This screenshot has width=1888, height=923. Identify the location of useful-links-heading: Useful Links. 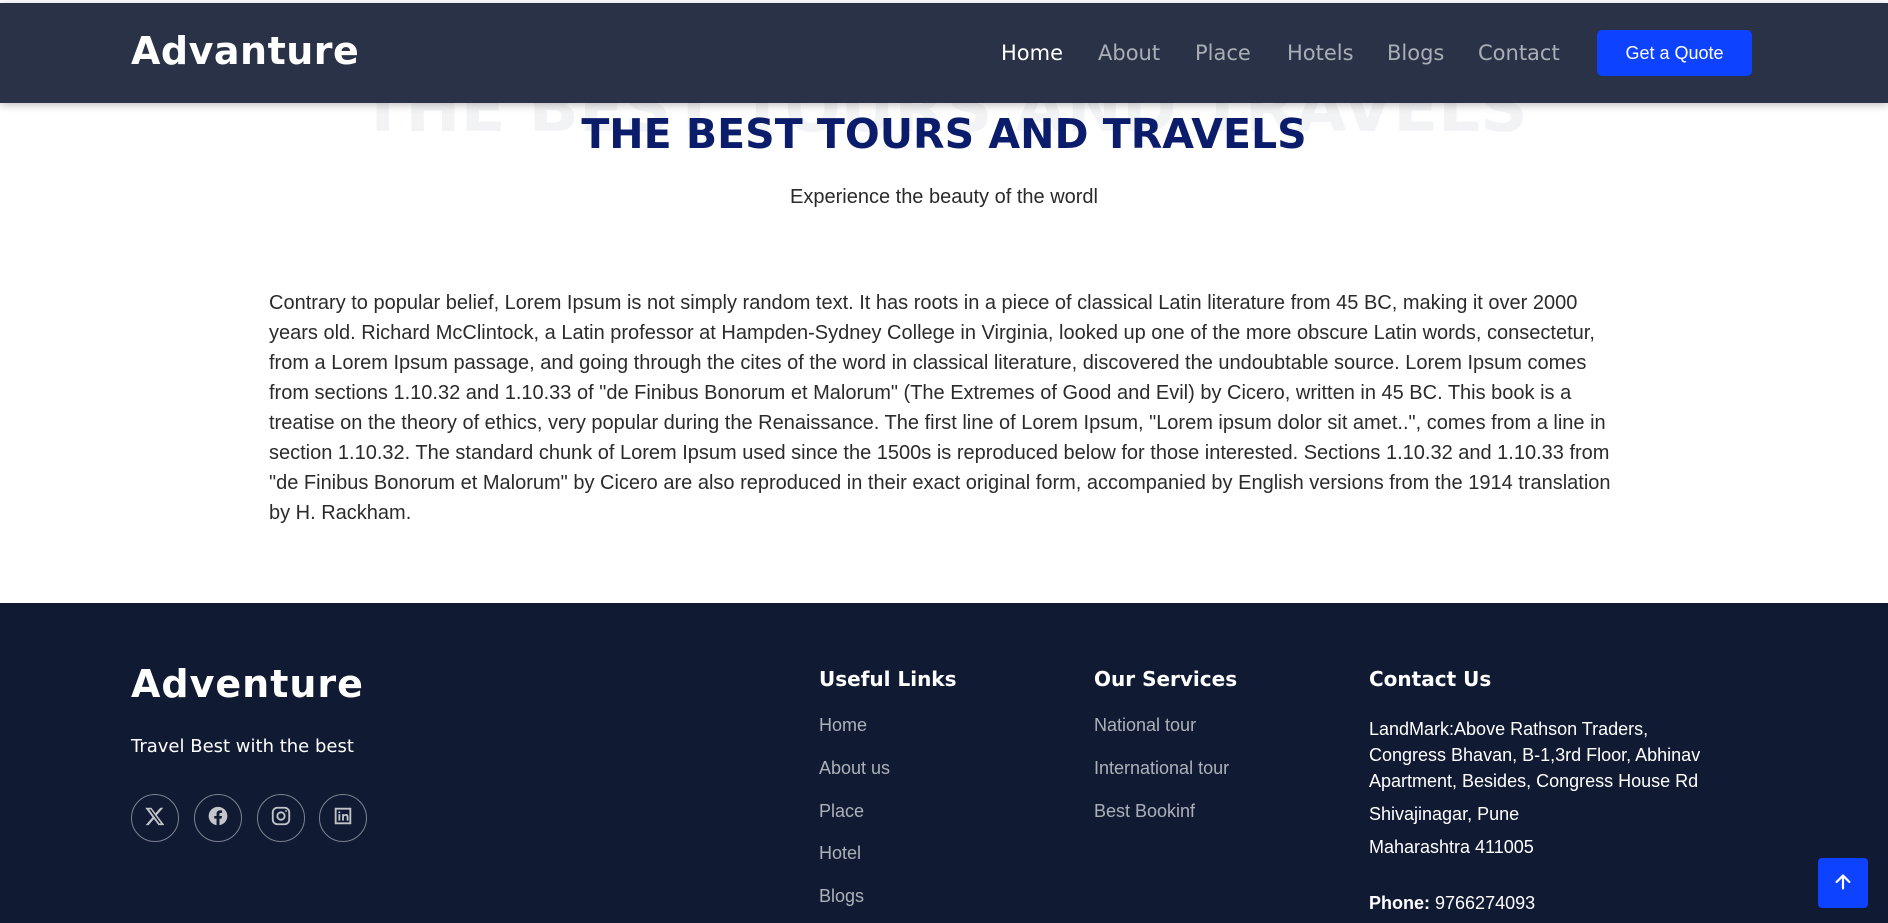
(888, 679).